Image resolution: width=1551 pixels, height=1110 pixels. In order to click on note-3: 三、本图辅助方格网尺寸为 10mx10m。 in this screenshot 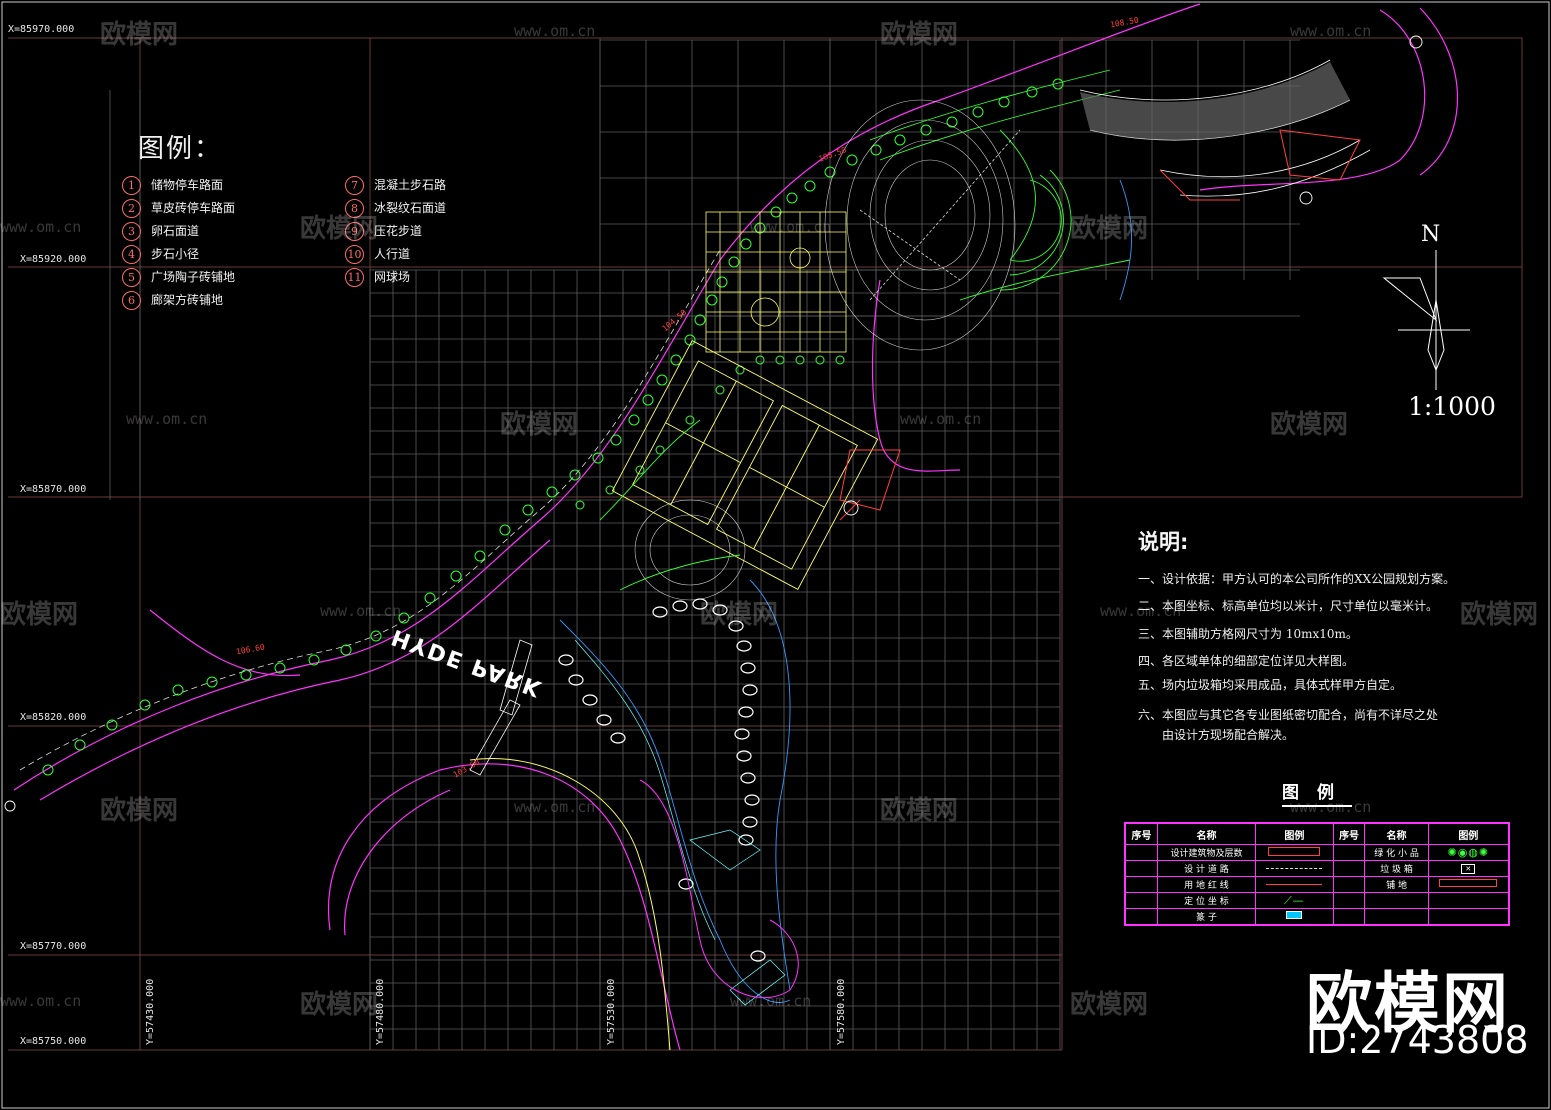, I will do `click(1248, 634)`.